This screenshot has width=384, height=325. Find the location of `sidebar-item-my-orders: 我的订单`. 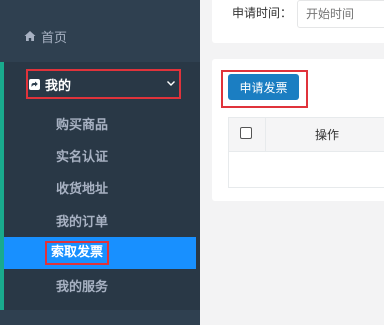

sidebar-item-my-orders: 我的订单 is located at coordinates (100, 220).